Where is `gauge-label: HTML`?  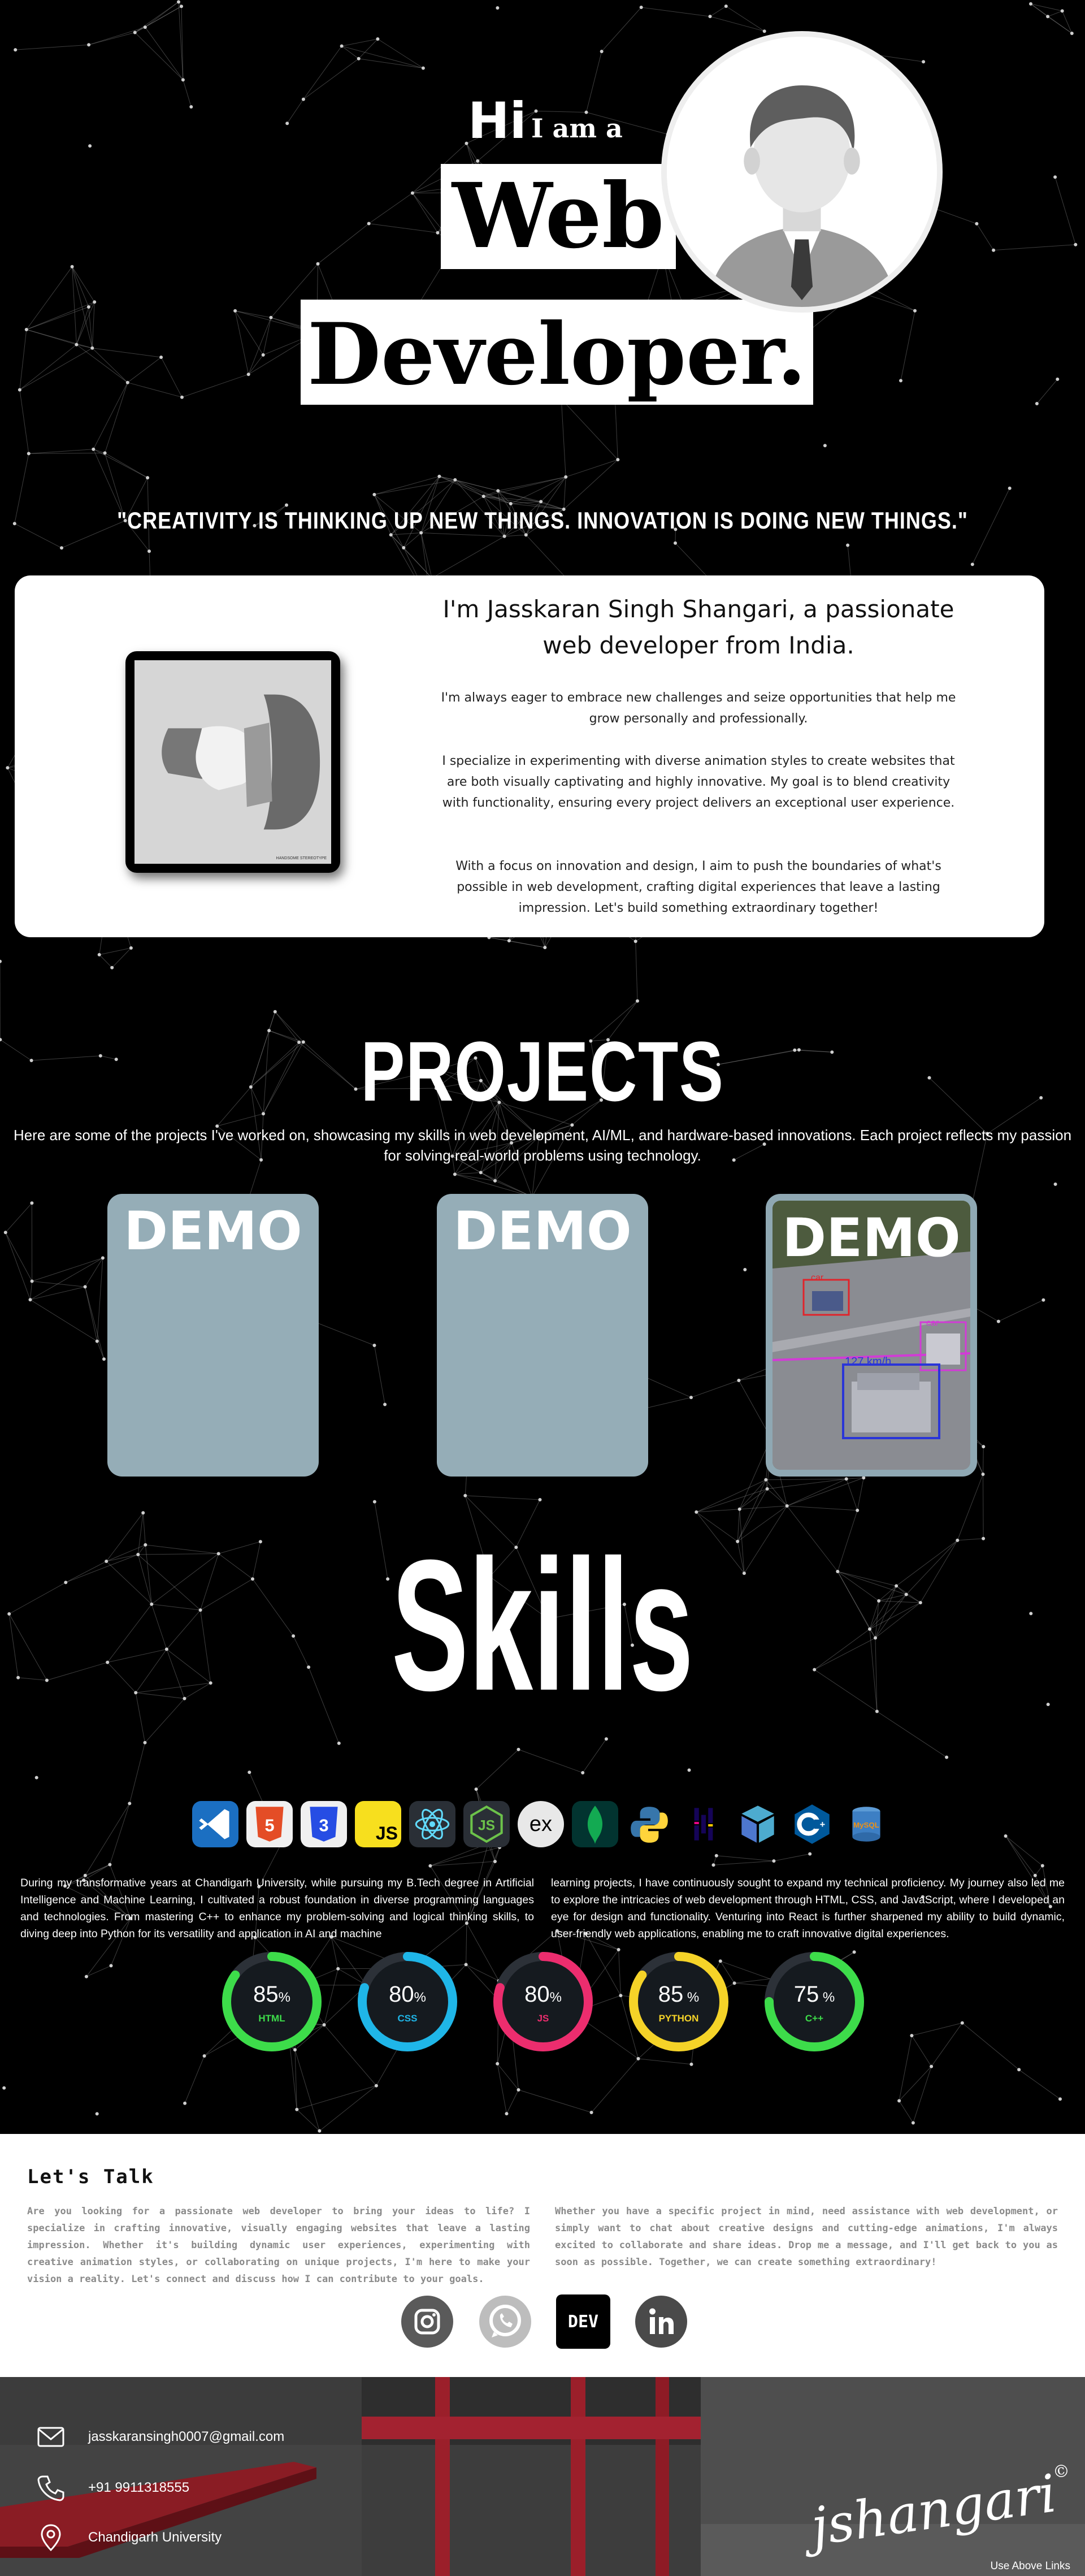
gauge-label: HTML is located at coordinates (271, 2018).